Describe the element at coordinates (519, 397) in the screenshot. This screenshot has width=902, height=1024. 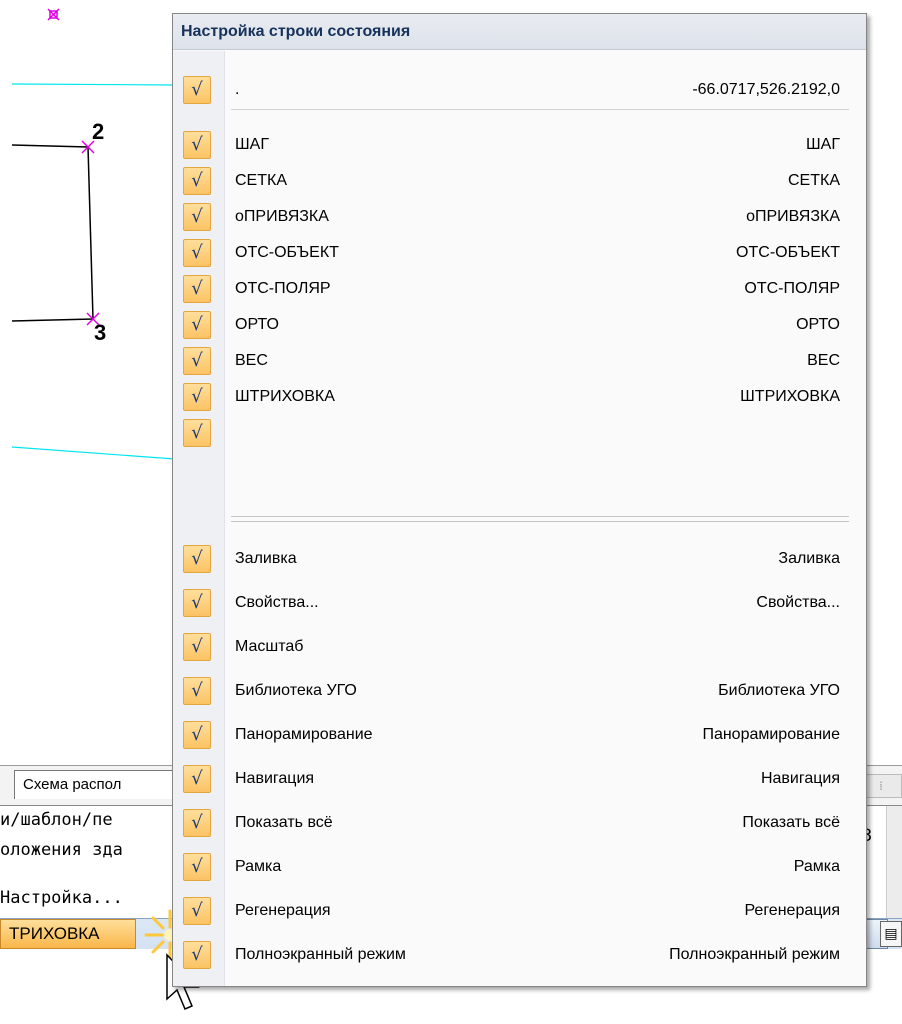
I see `menu-item-hatch: √ ШТРИХОВКА ШТРИХОВКА` at that location.